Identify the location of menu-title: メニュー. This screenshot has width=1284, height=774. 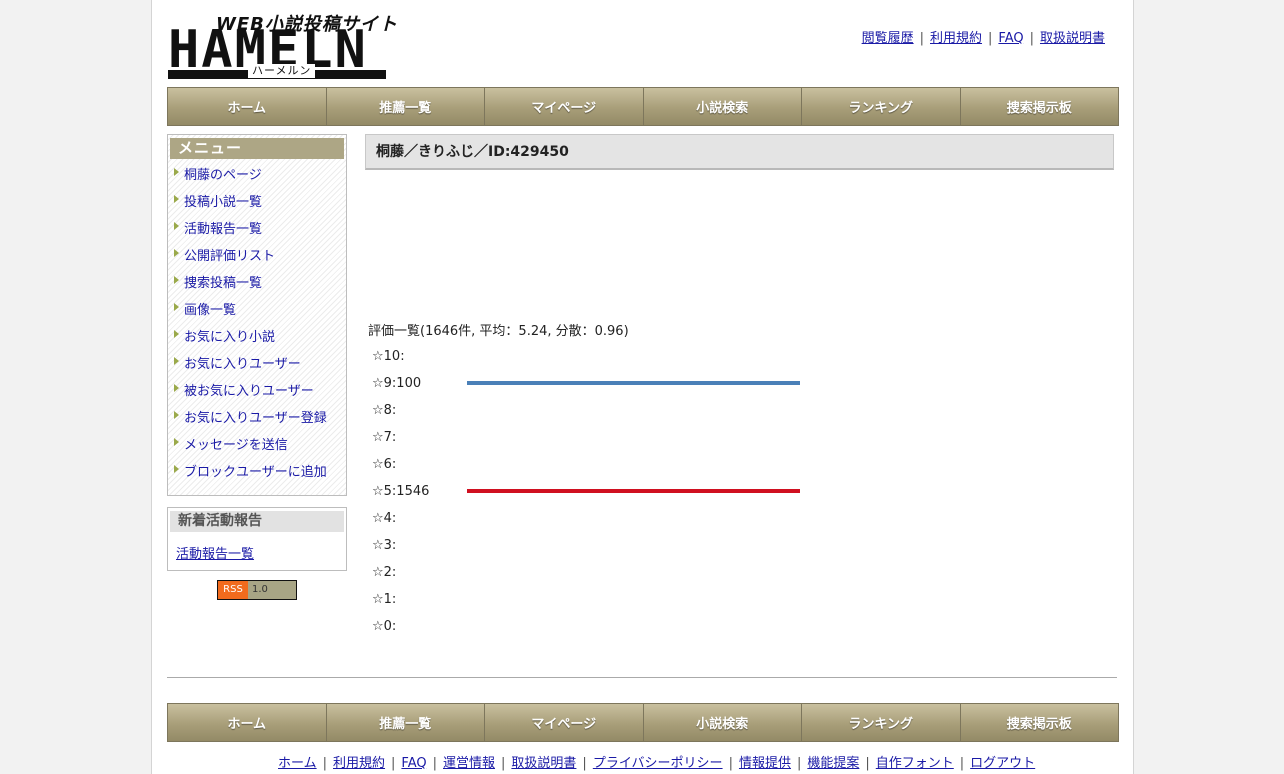
(257, 148).